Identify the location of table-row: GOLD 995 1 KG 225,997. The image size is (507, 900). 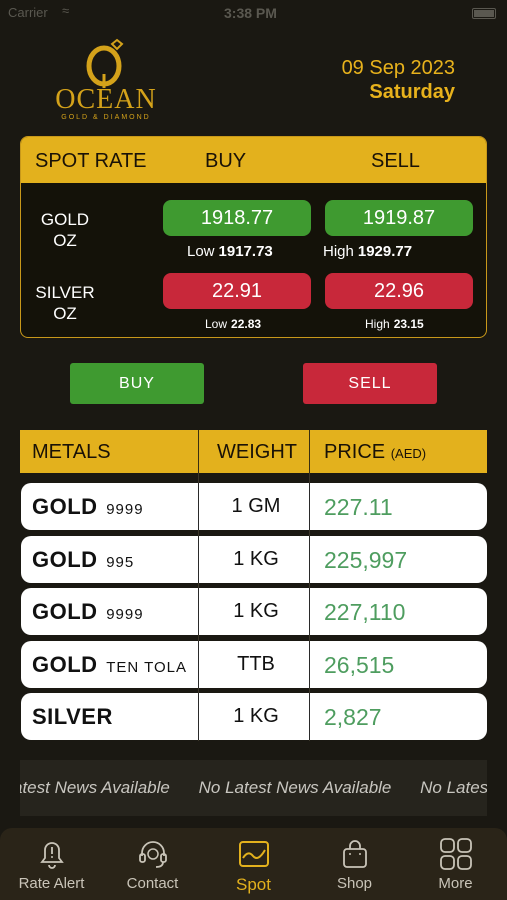
(254, 559).